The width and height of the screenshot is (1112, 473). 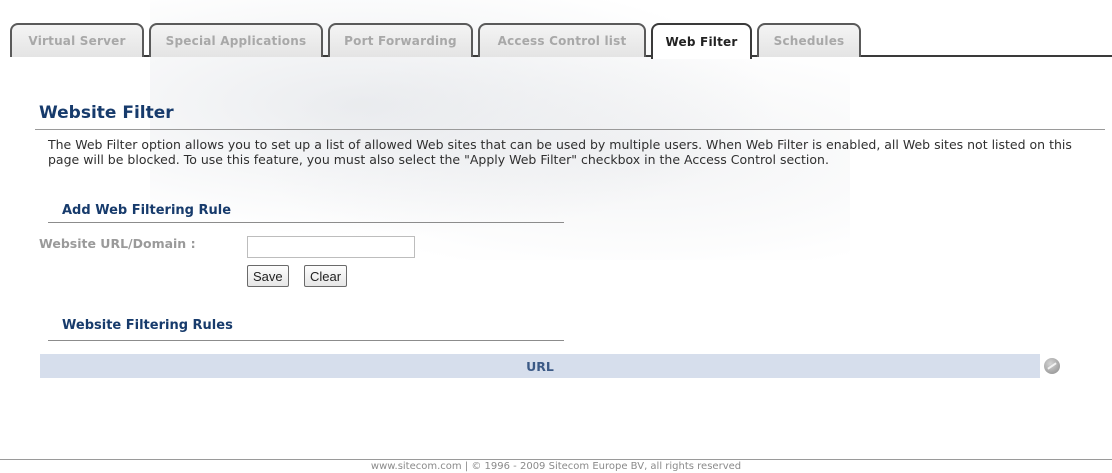 I want to click on rules-table-header: URL, so click(x=540, y=366).